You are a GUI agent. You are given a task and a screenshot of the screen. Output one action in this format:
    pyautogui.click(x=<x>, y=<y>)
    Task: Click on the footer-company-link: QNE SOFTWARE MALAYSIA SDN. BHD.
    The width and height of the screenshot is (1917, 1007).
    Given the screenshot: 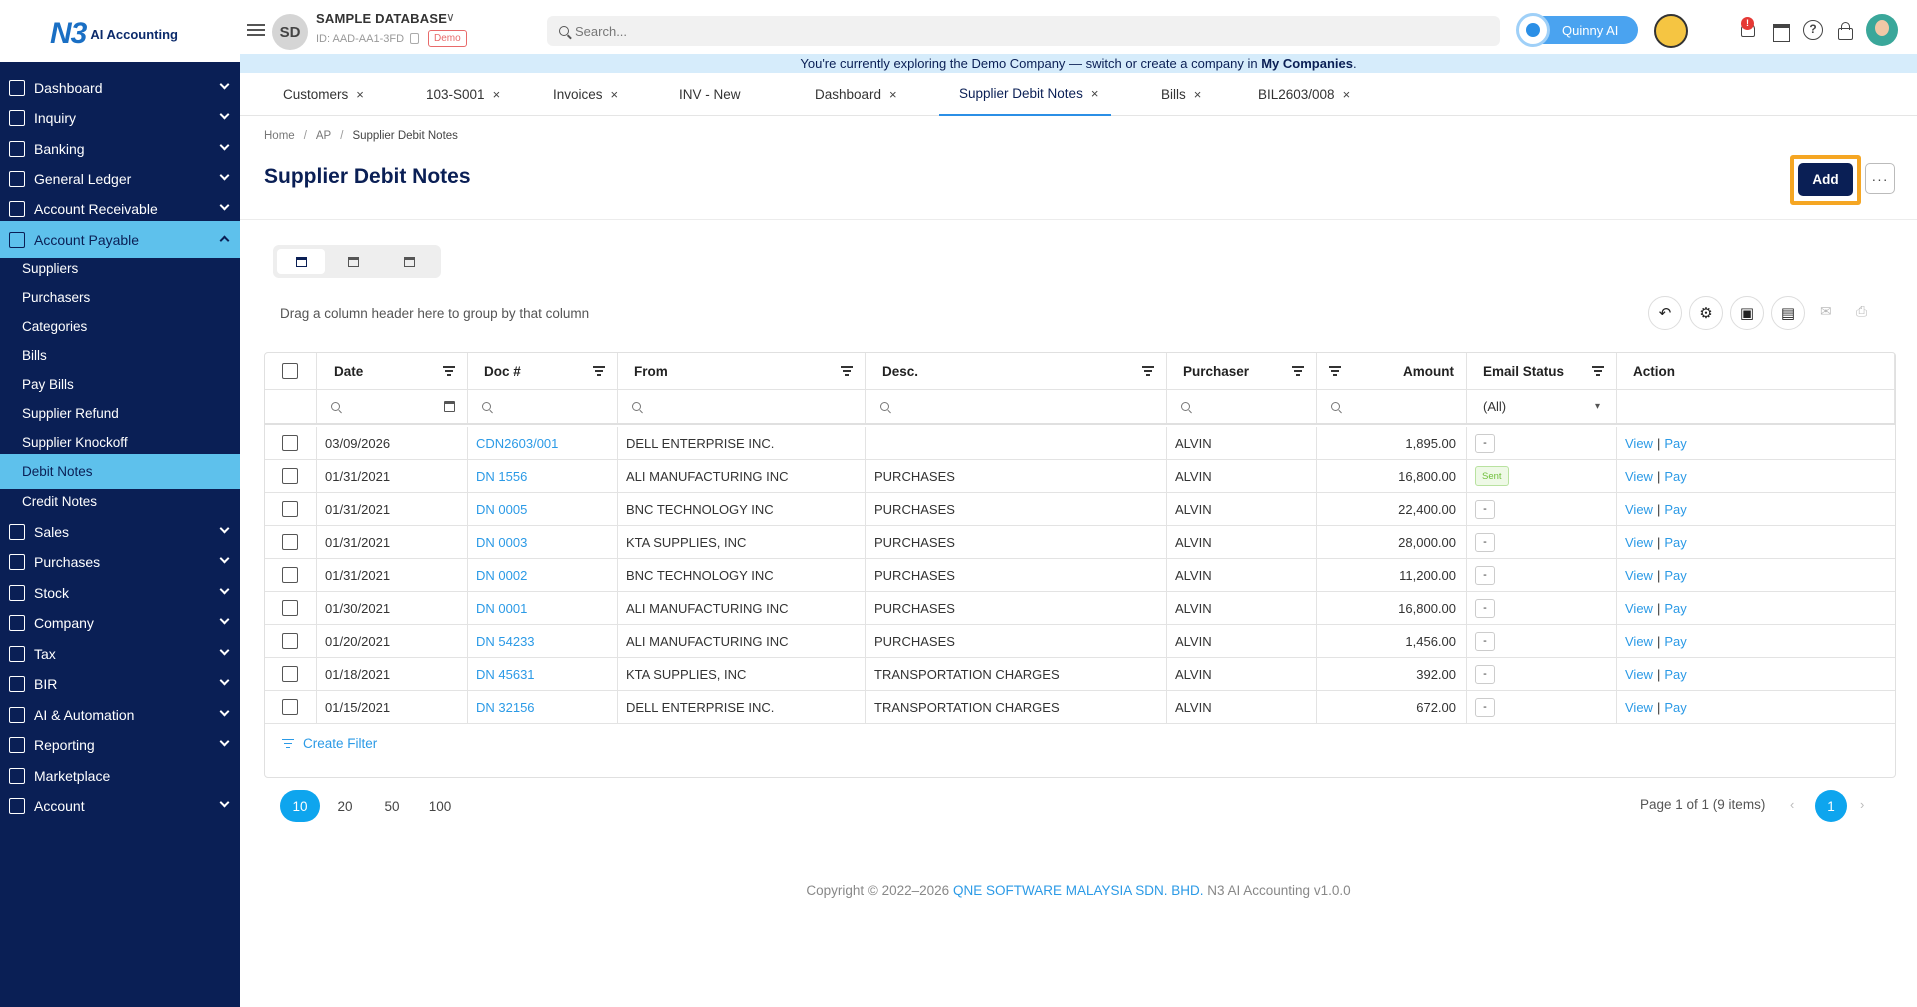 What is the action you would take?
    pyautogui.click(x=1078, y=890)
    